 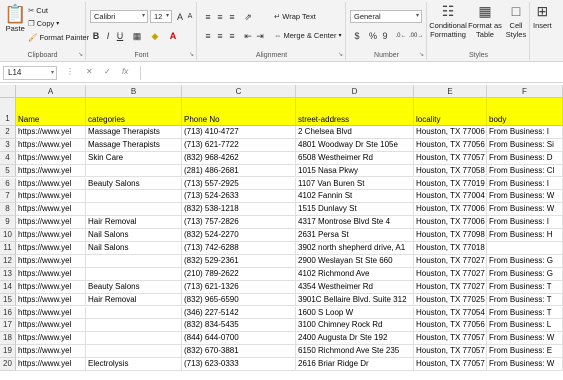 I want to click on header-cell: locality, so click(x=450, y=112).